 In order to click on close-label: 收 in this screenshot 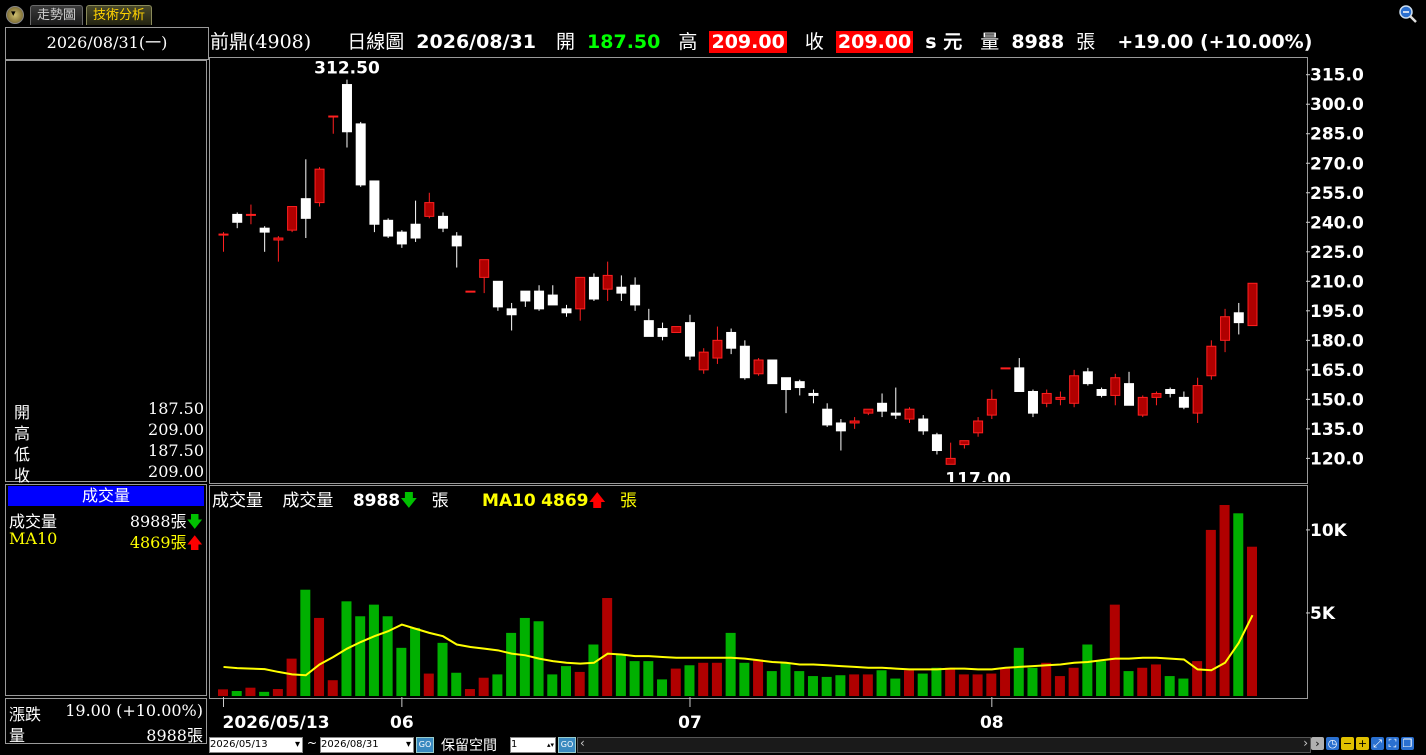, I will do `click(814, 42)`.